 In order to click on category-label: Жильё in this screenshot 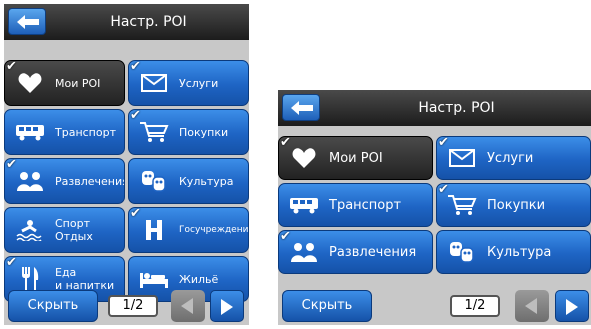, I will do `click(199, 279)`.